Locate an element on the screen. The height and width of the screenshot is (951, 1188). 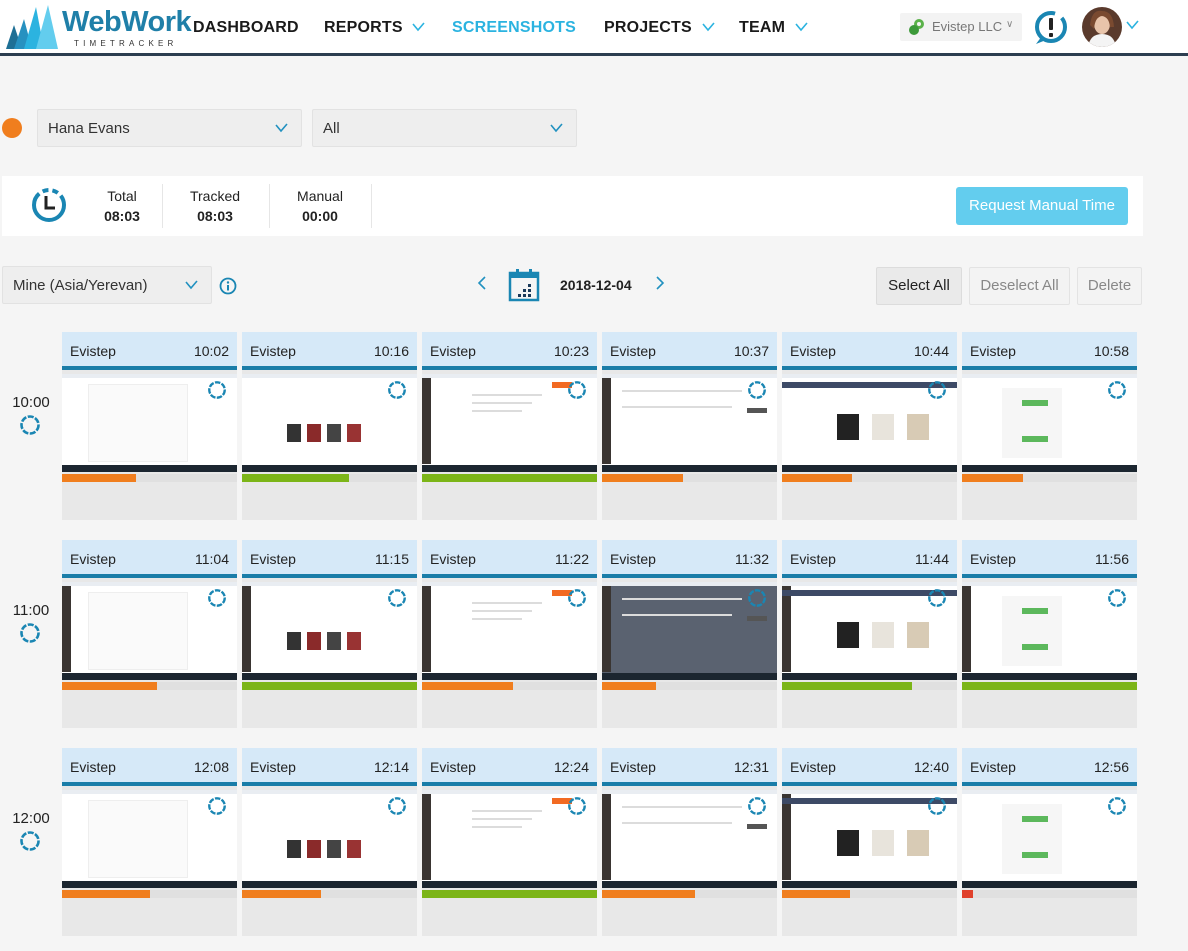
delete-button: Delete is located at coordinates (1109, 286).